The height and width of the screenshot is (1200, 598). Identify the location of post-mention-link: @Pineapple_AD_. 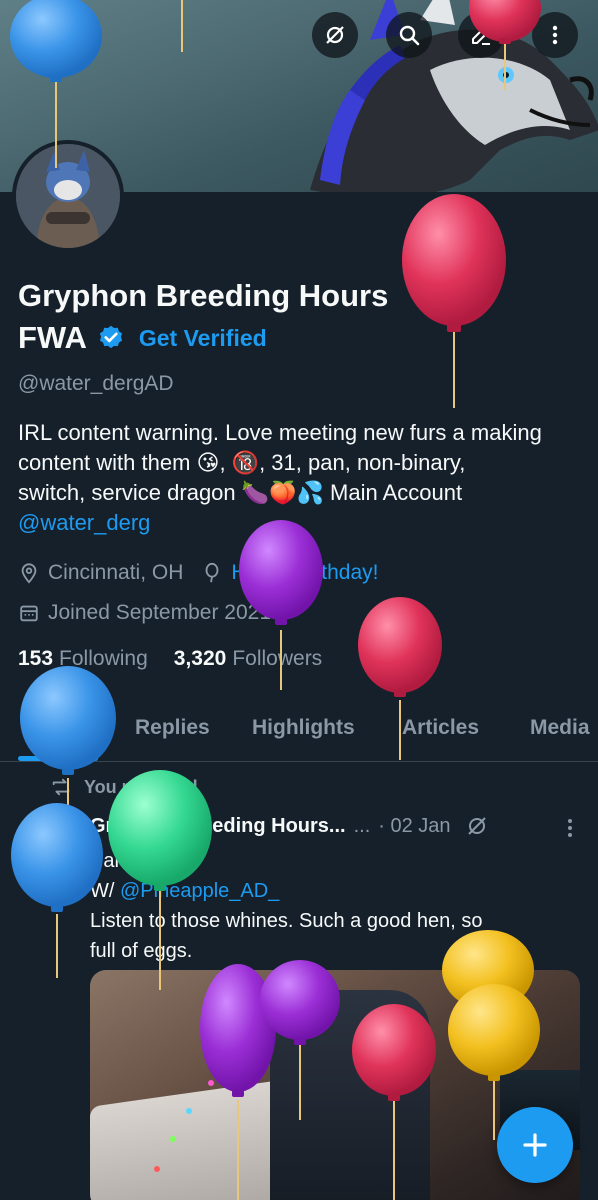
(199, 891).